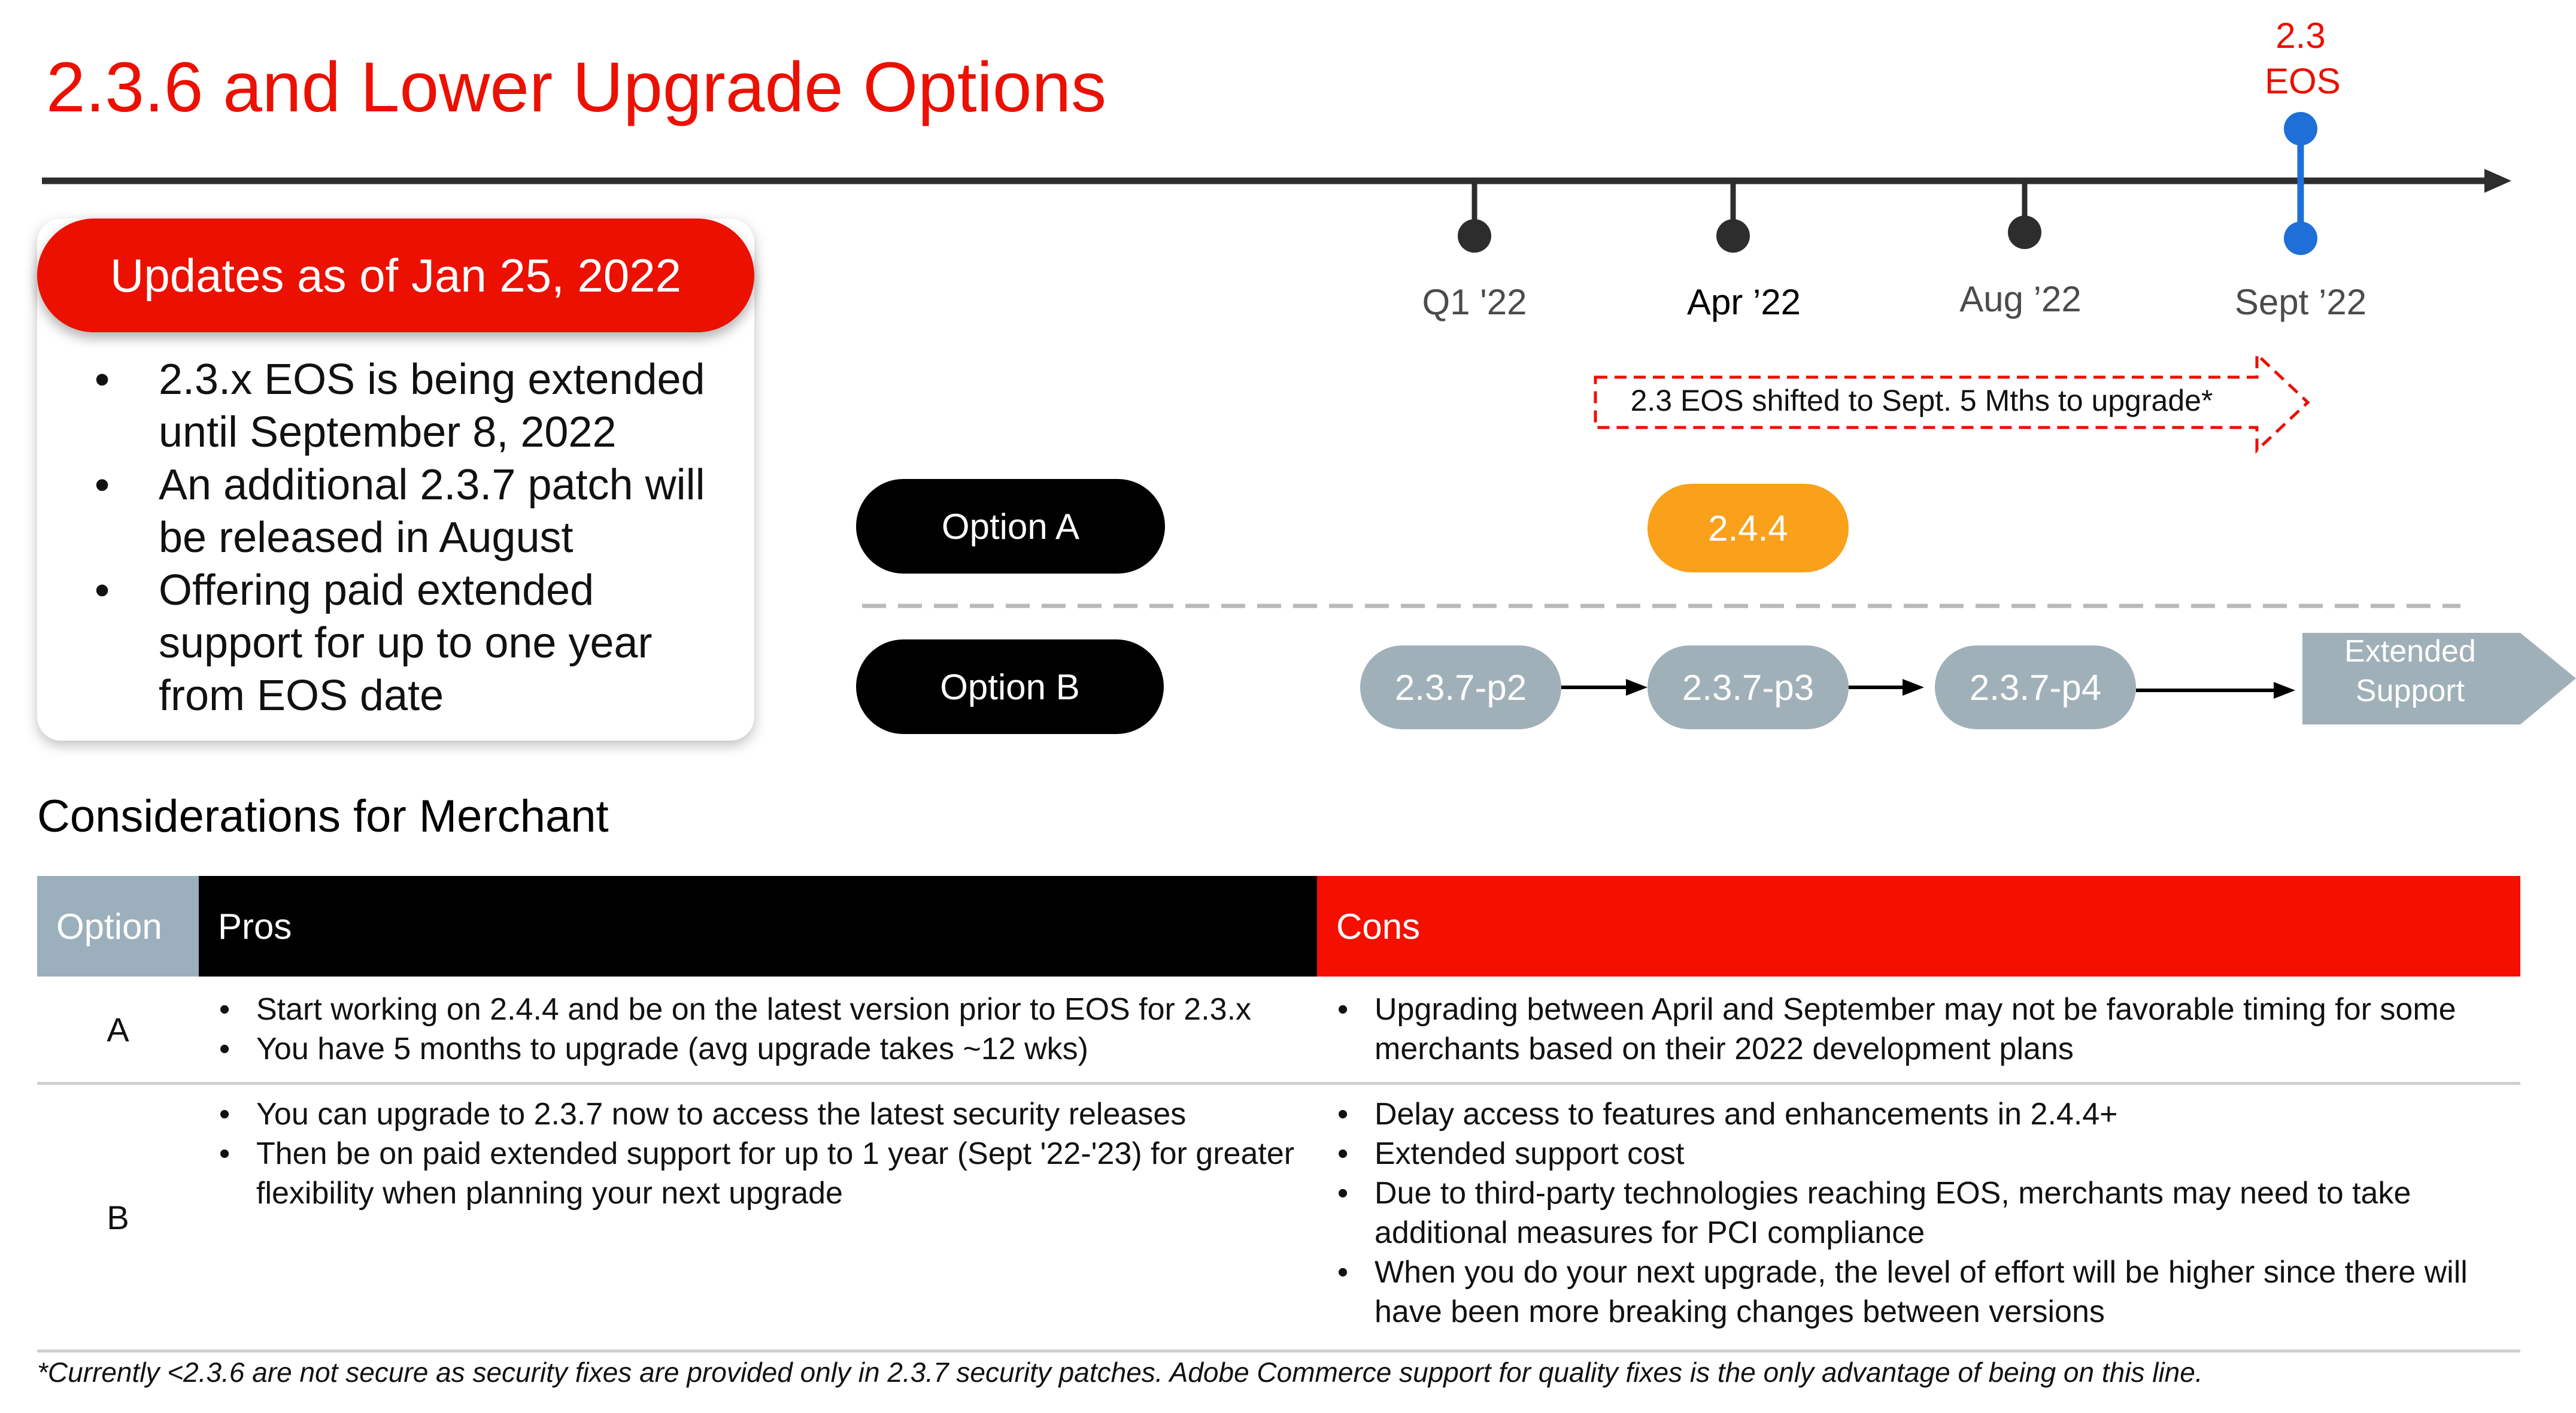 The height and width of the screenshot is (1413, 2576). I want to click on considerations-title: Considerations for Merchant, so click(323, 816).